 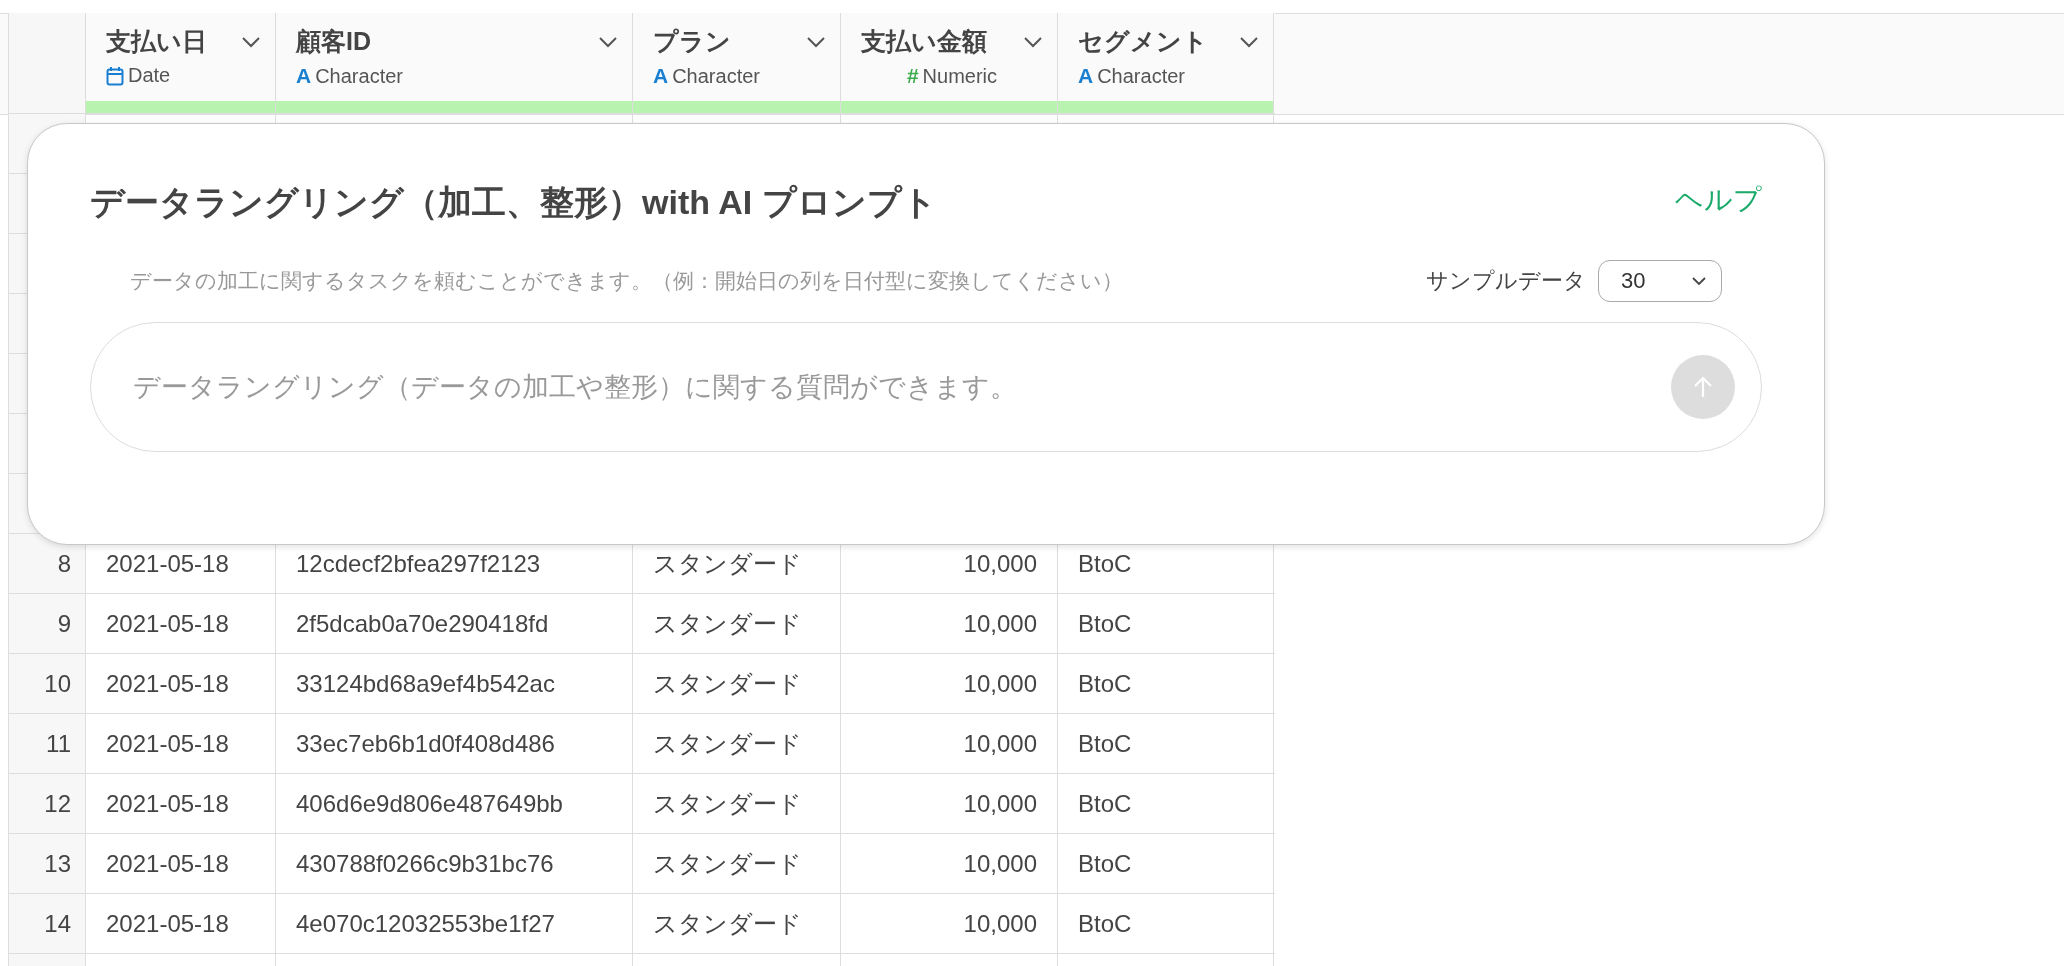 I want to click on arrow-up-icon, so click(x=1703, y=387).